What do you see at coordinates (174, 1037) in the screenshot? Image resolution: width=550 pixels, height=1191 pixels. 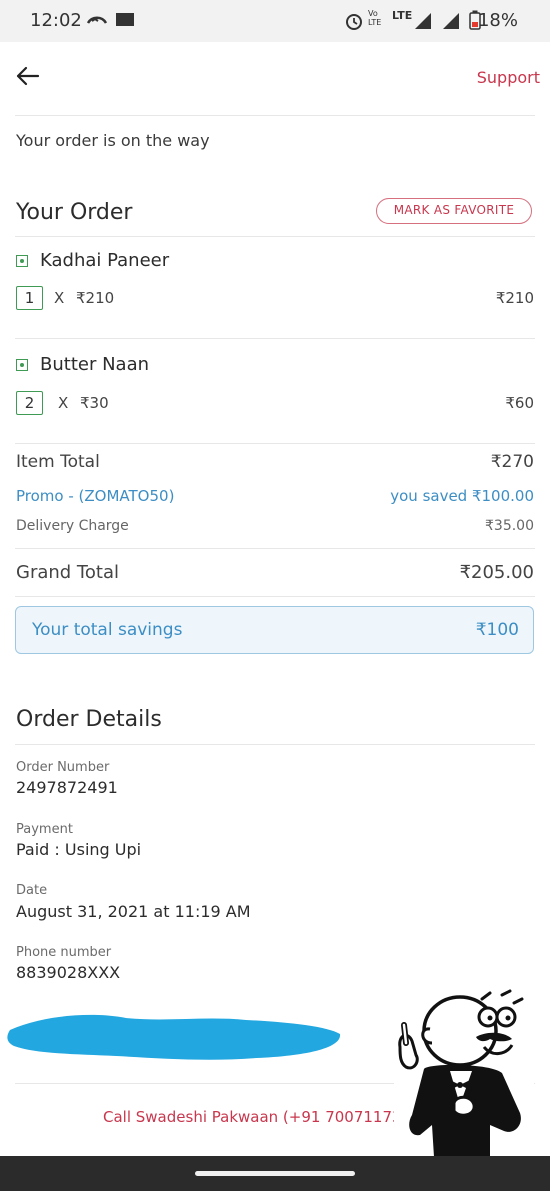 I see `redaction-scribble` at bounding box center [174, 1037].